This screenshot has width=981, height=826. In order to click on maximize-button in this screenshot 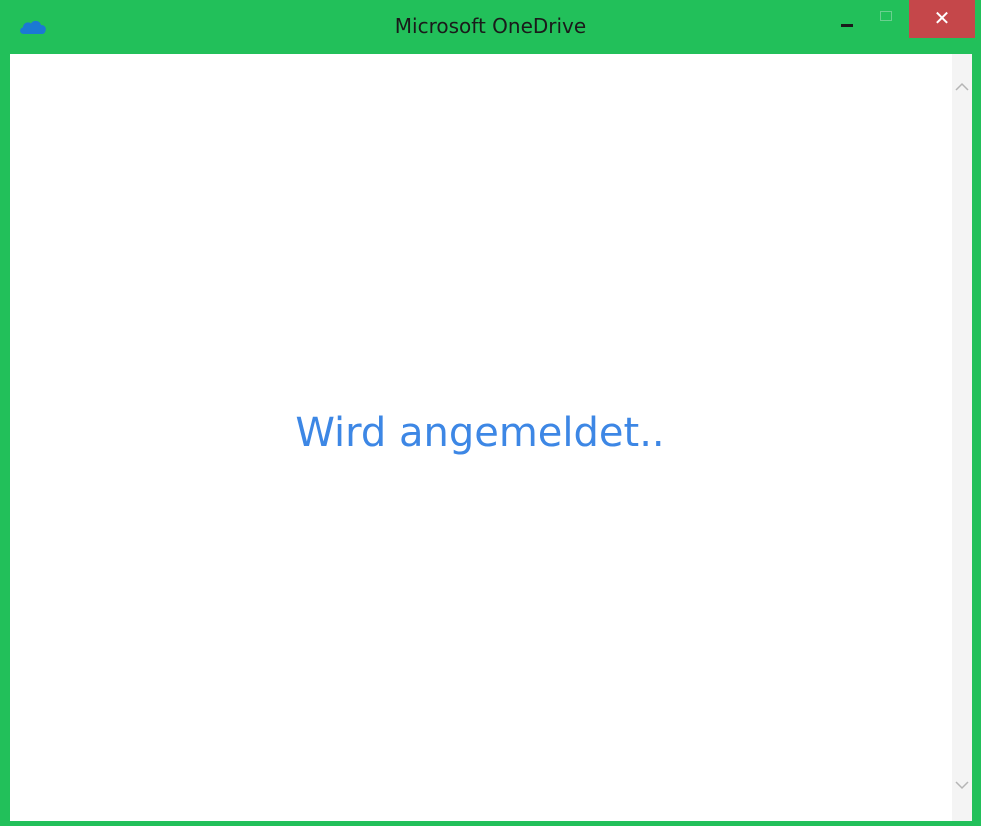, I will do `click(889, 19)`.